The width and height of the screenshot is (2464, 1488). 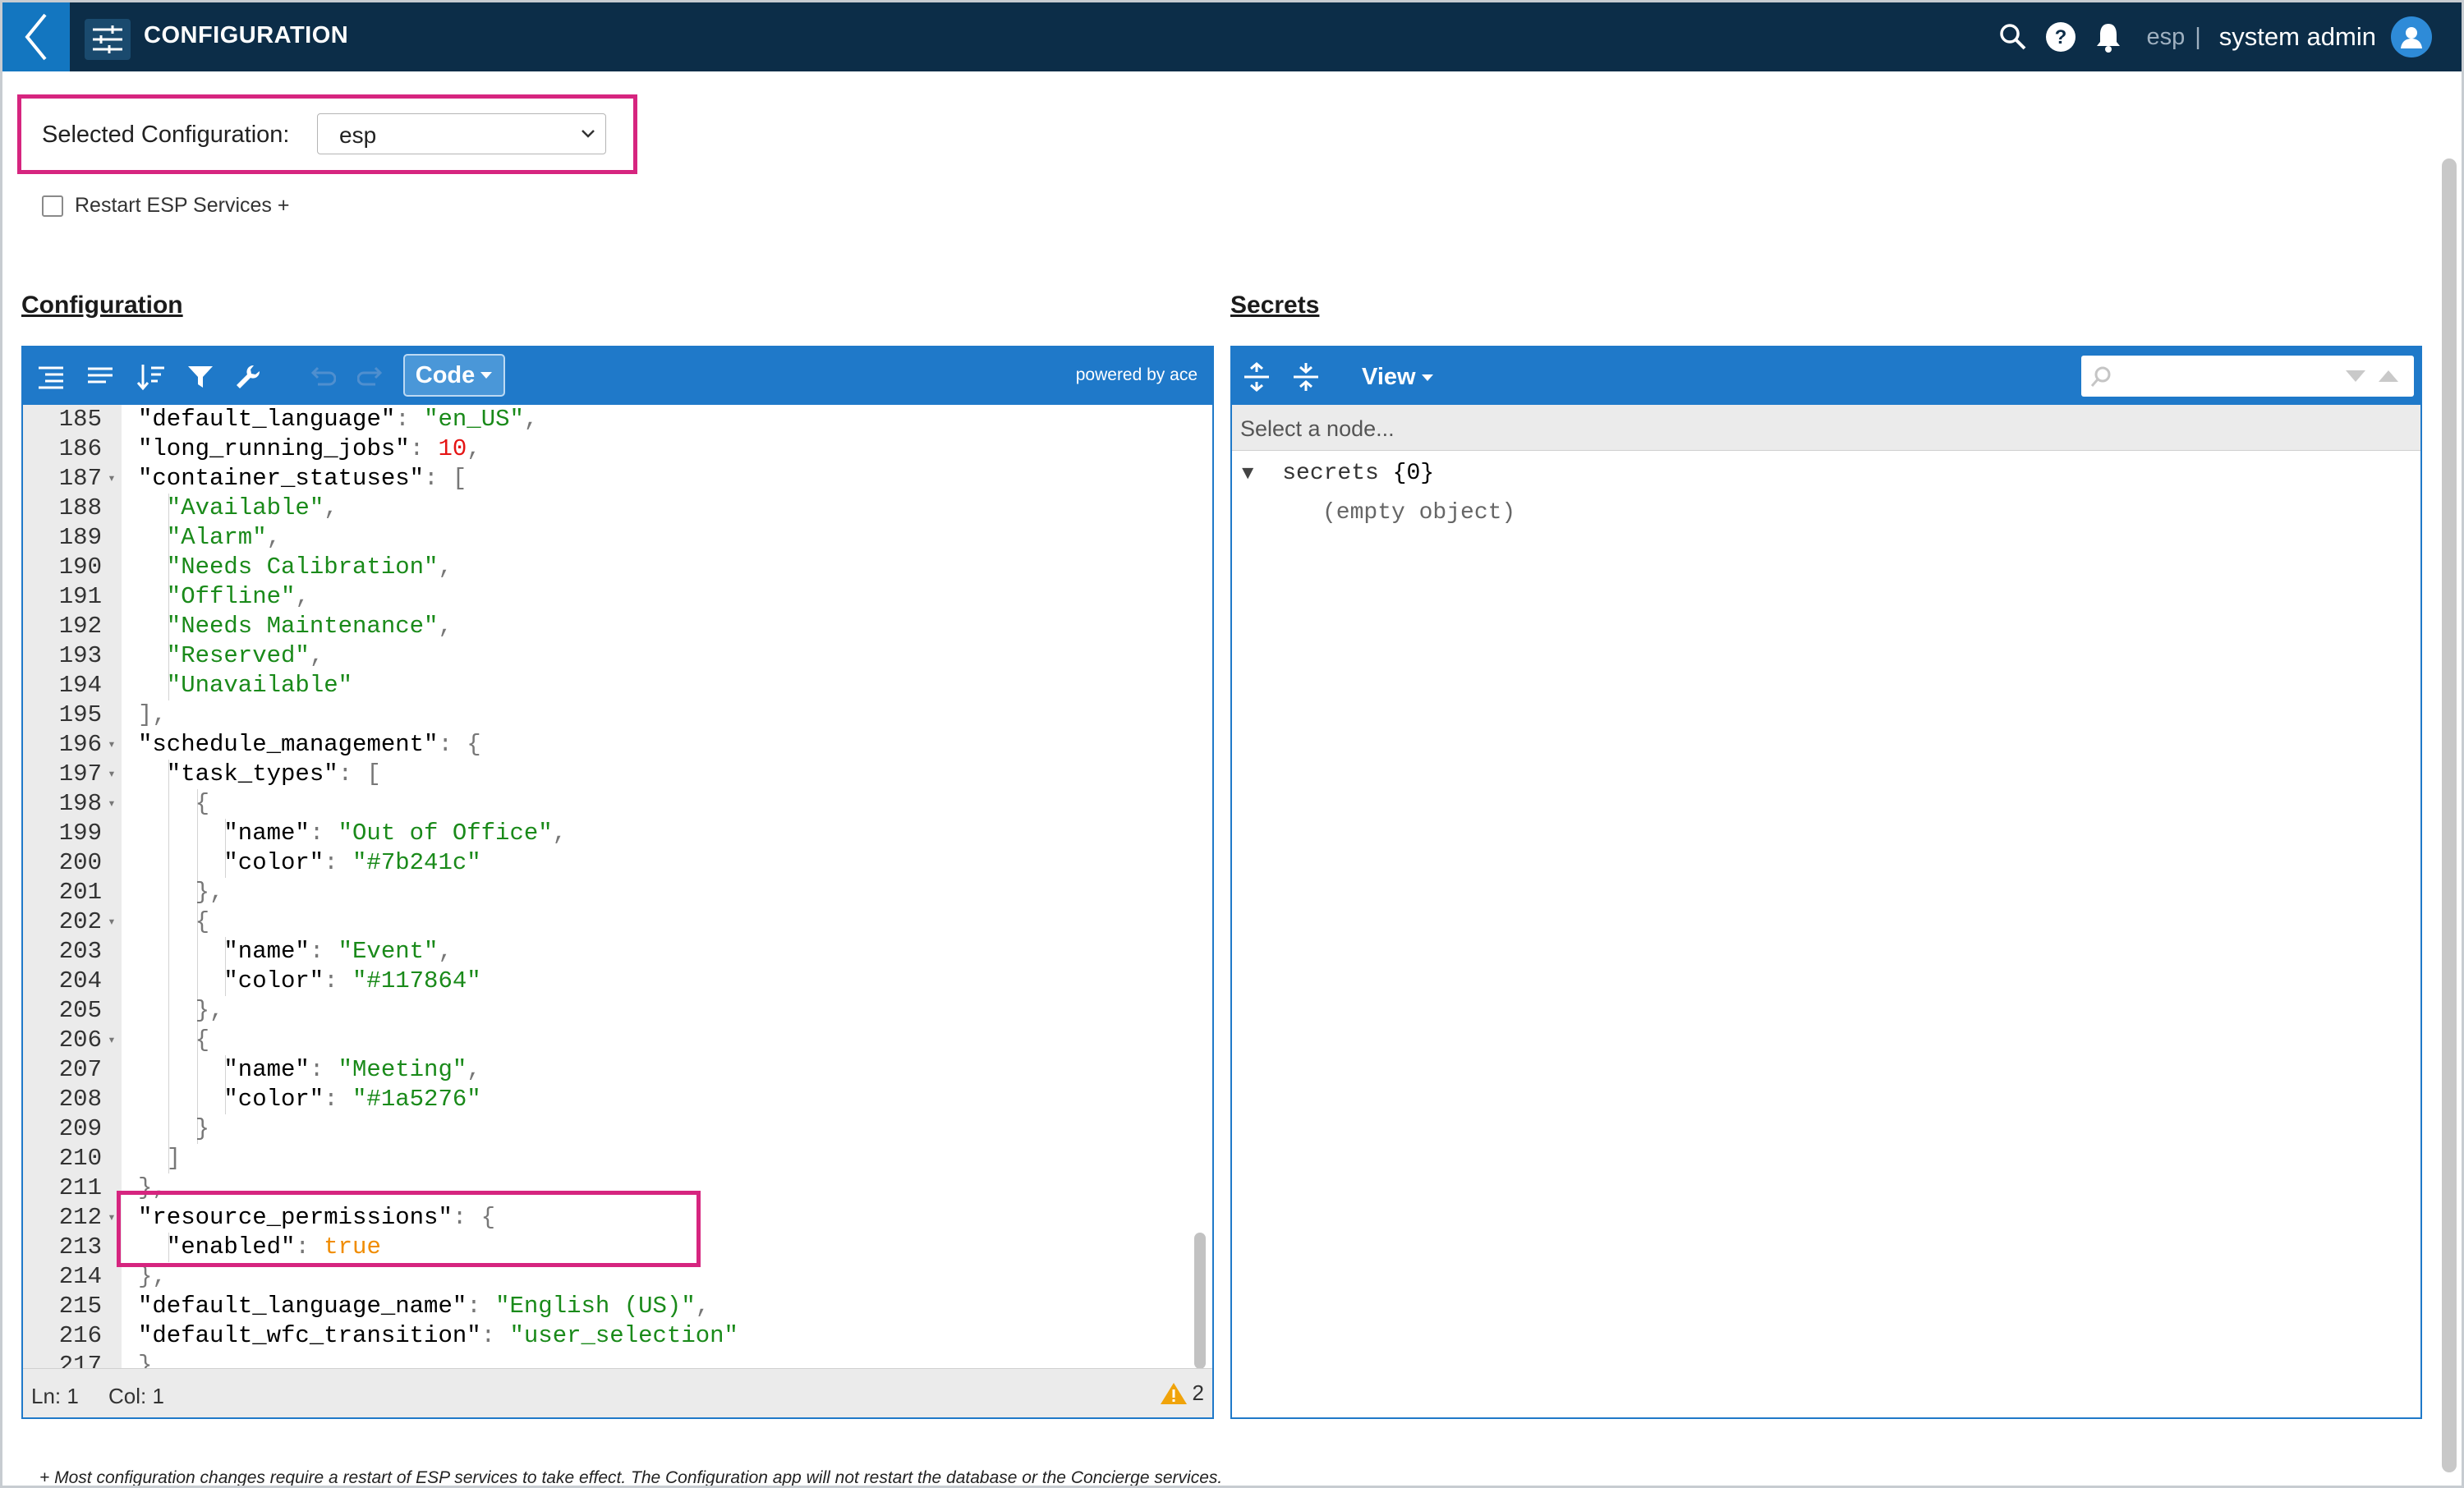 What do you see at coordinates (2013, 37) in the screenshot?
I see `search-icon` at bounding box center [2013, 37].